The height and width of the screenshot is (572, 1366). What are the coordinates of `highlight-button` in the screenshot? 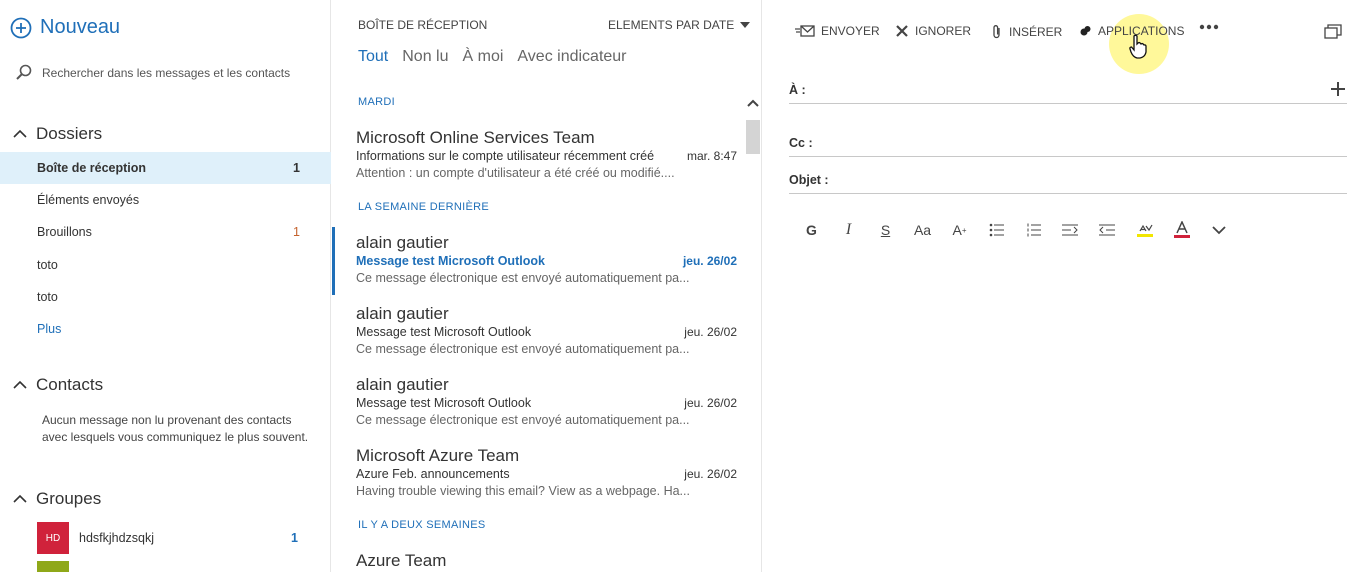 It's located at (1144, 230).